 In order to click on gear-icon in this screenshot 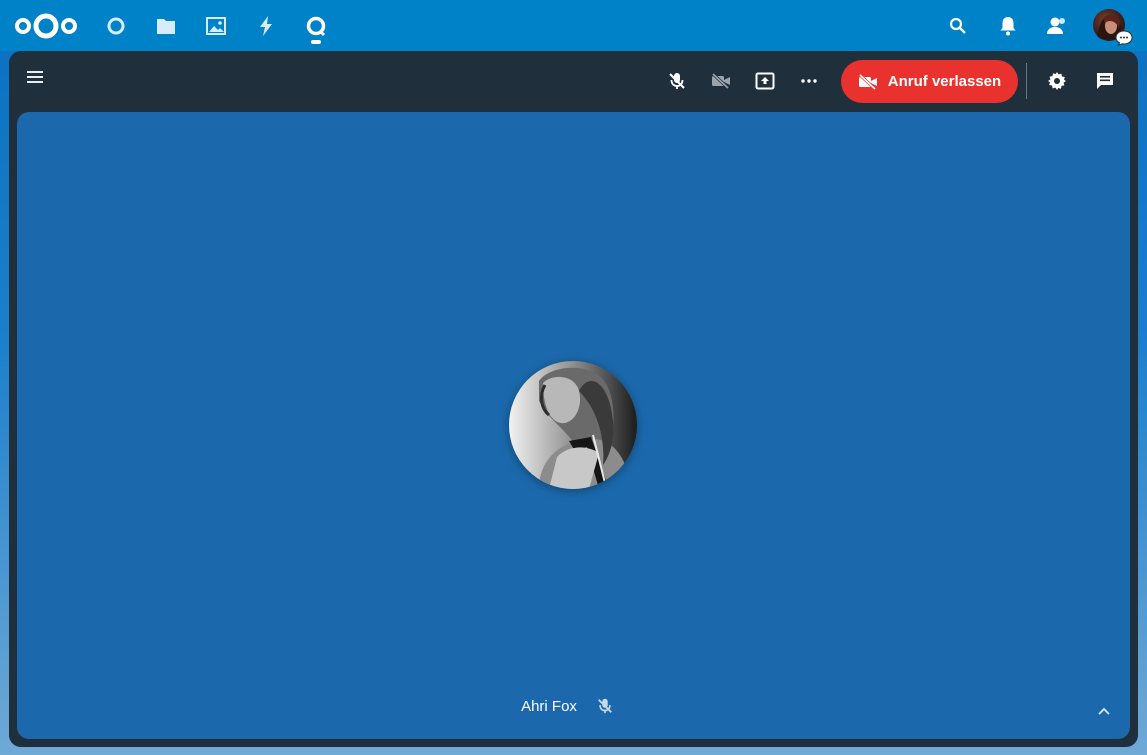, I will do `click(1057, 81)`.